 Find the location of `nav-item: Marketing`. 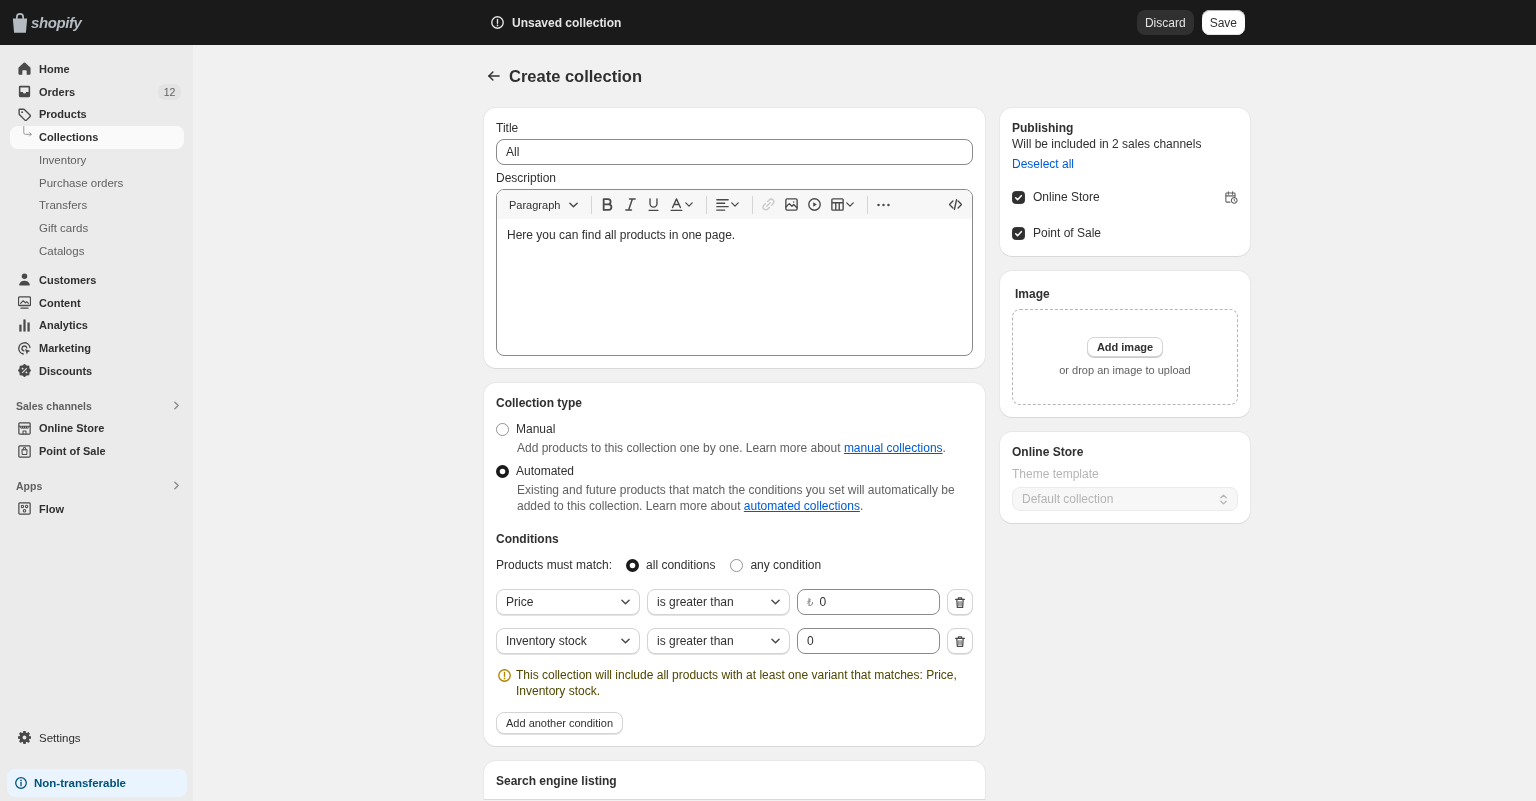

nav-item: Marketing is located at coordinates (97, 348).